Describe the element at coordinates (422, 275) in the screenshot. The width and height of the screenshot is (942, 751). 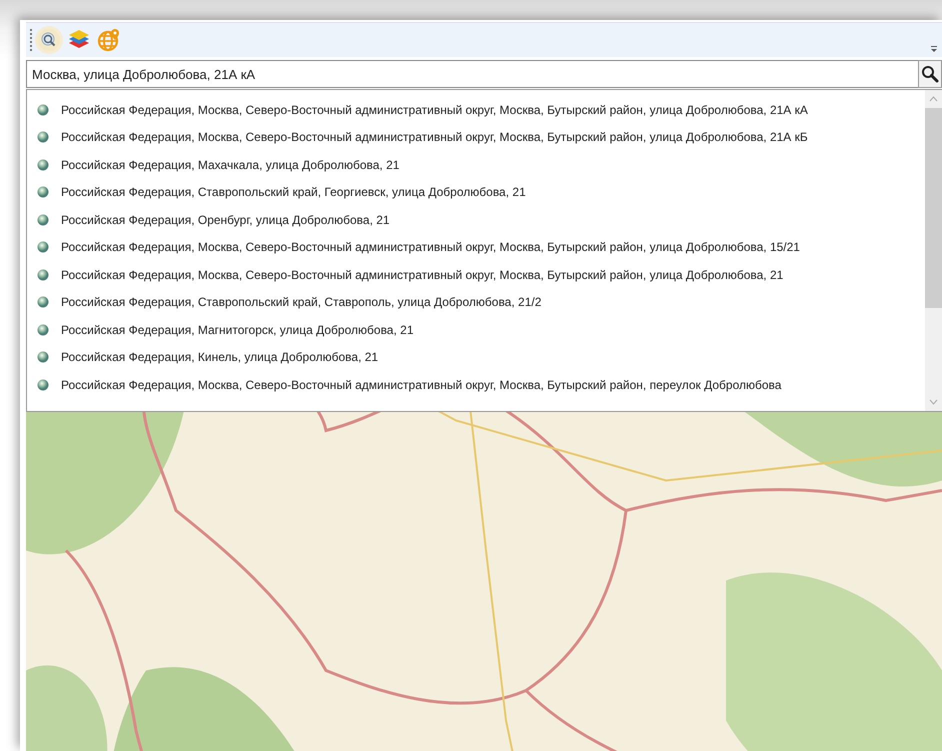
I see `suggestion-item: Российская Федерация, Москва, Северо-Восточный административный округ, Москва, Бутырский район, улица Добролюбова, 21` at that location.